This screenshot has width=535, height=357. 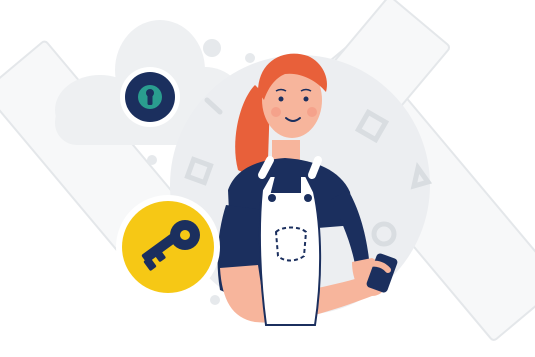 What do you see at coordinates (168, 247) in the screenshot?
I see `key-badge` at bounding box center [168, 247].